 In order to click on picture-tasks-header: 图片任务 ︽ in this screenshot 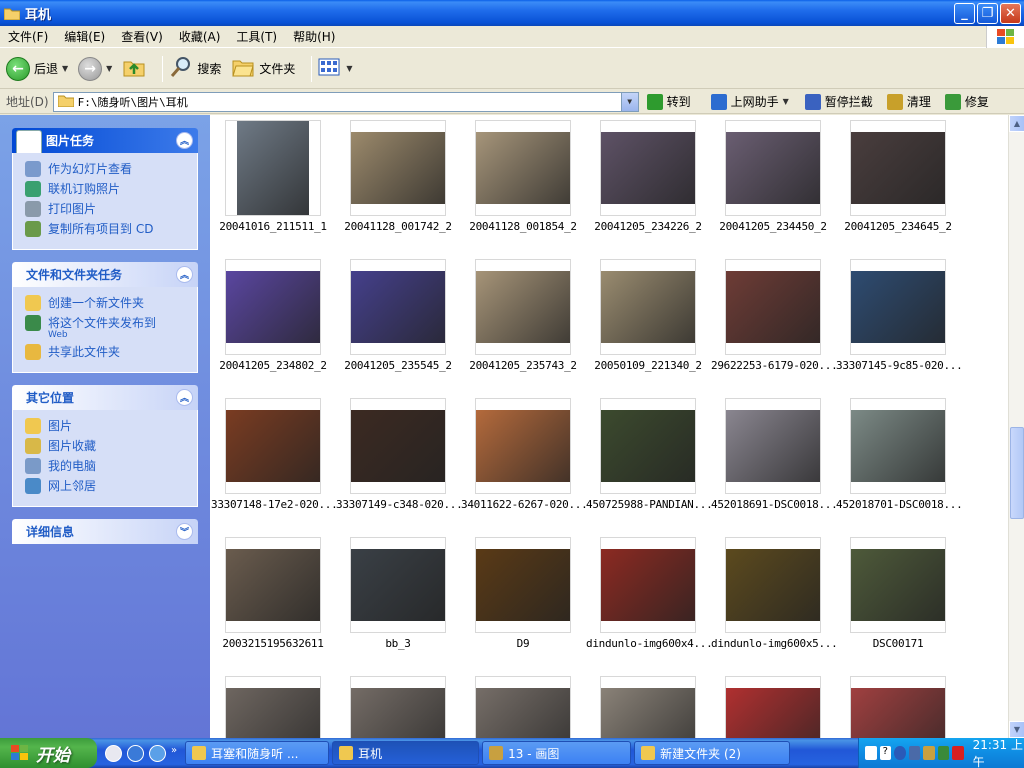, I will do `click(105, 142)`.